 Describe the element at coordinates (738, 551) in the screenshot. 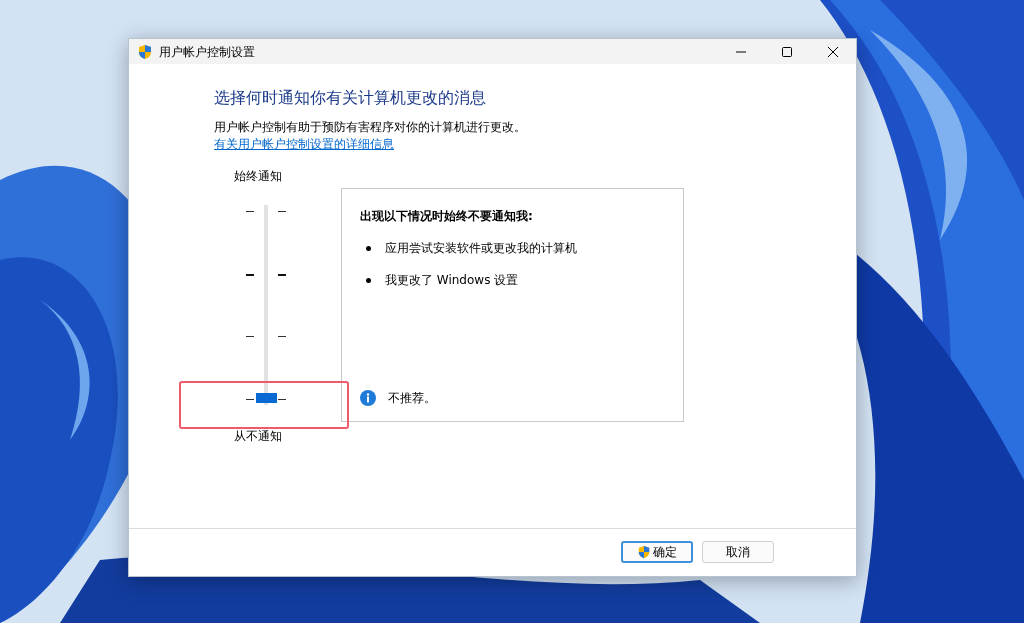

I see `cancel-button: 取消` at that location.